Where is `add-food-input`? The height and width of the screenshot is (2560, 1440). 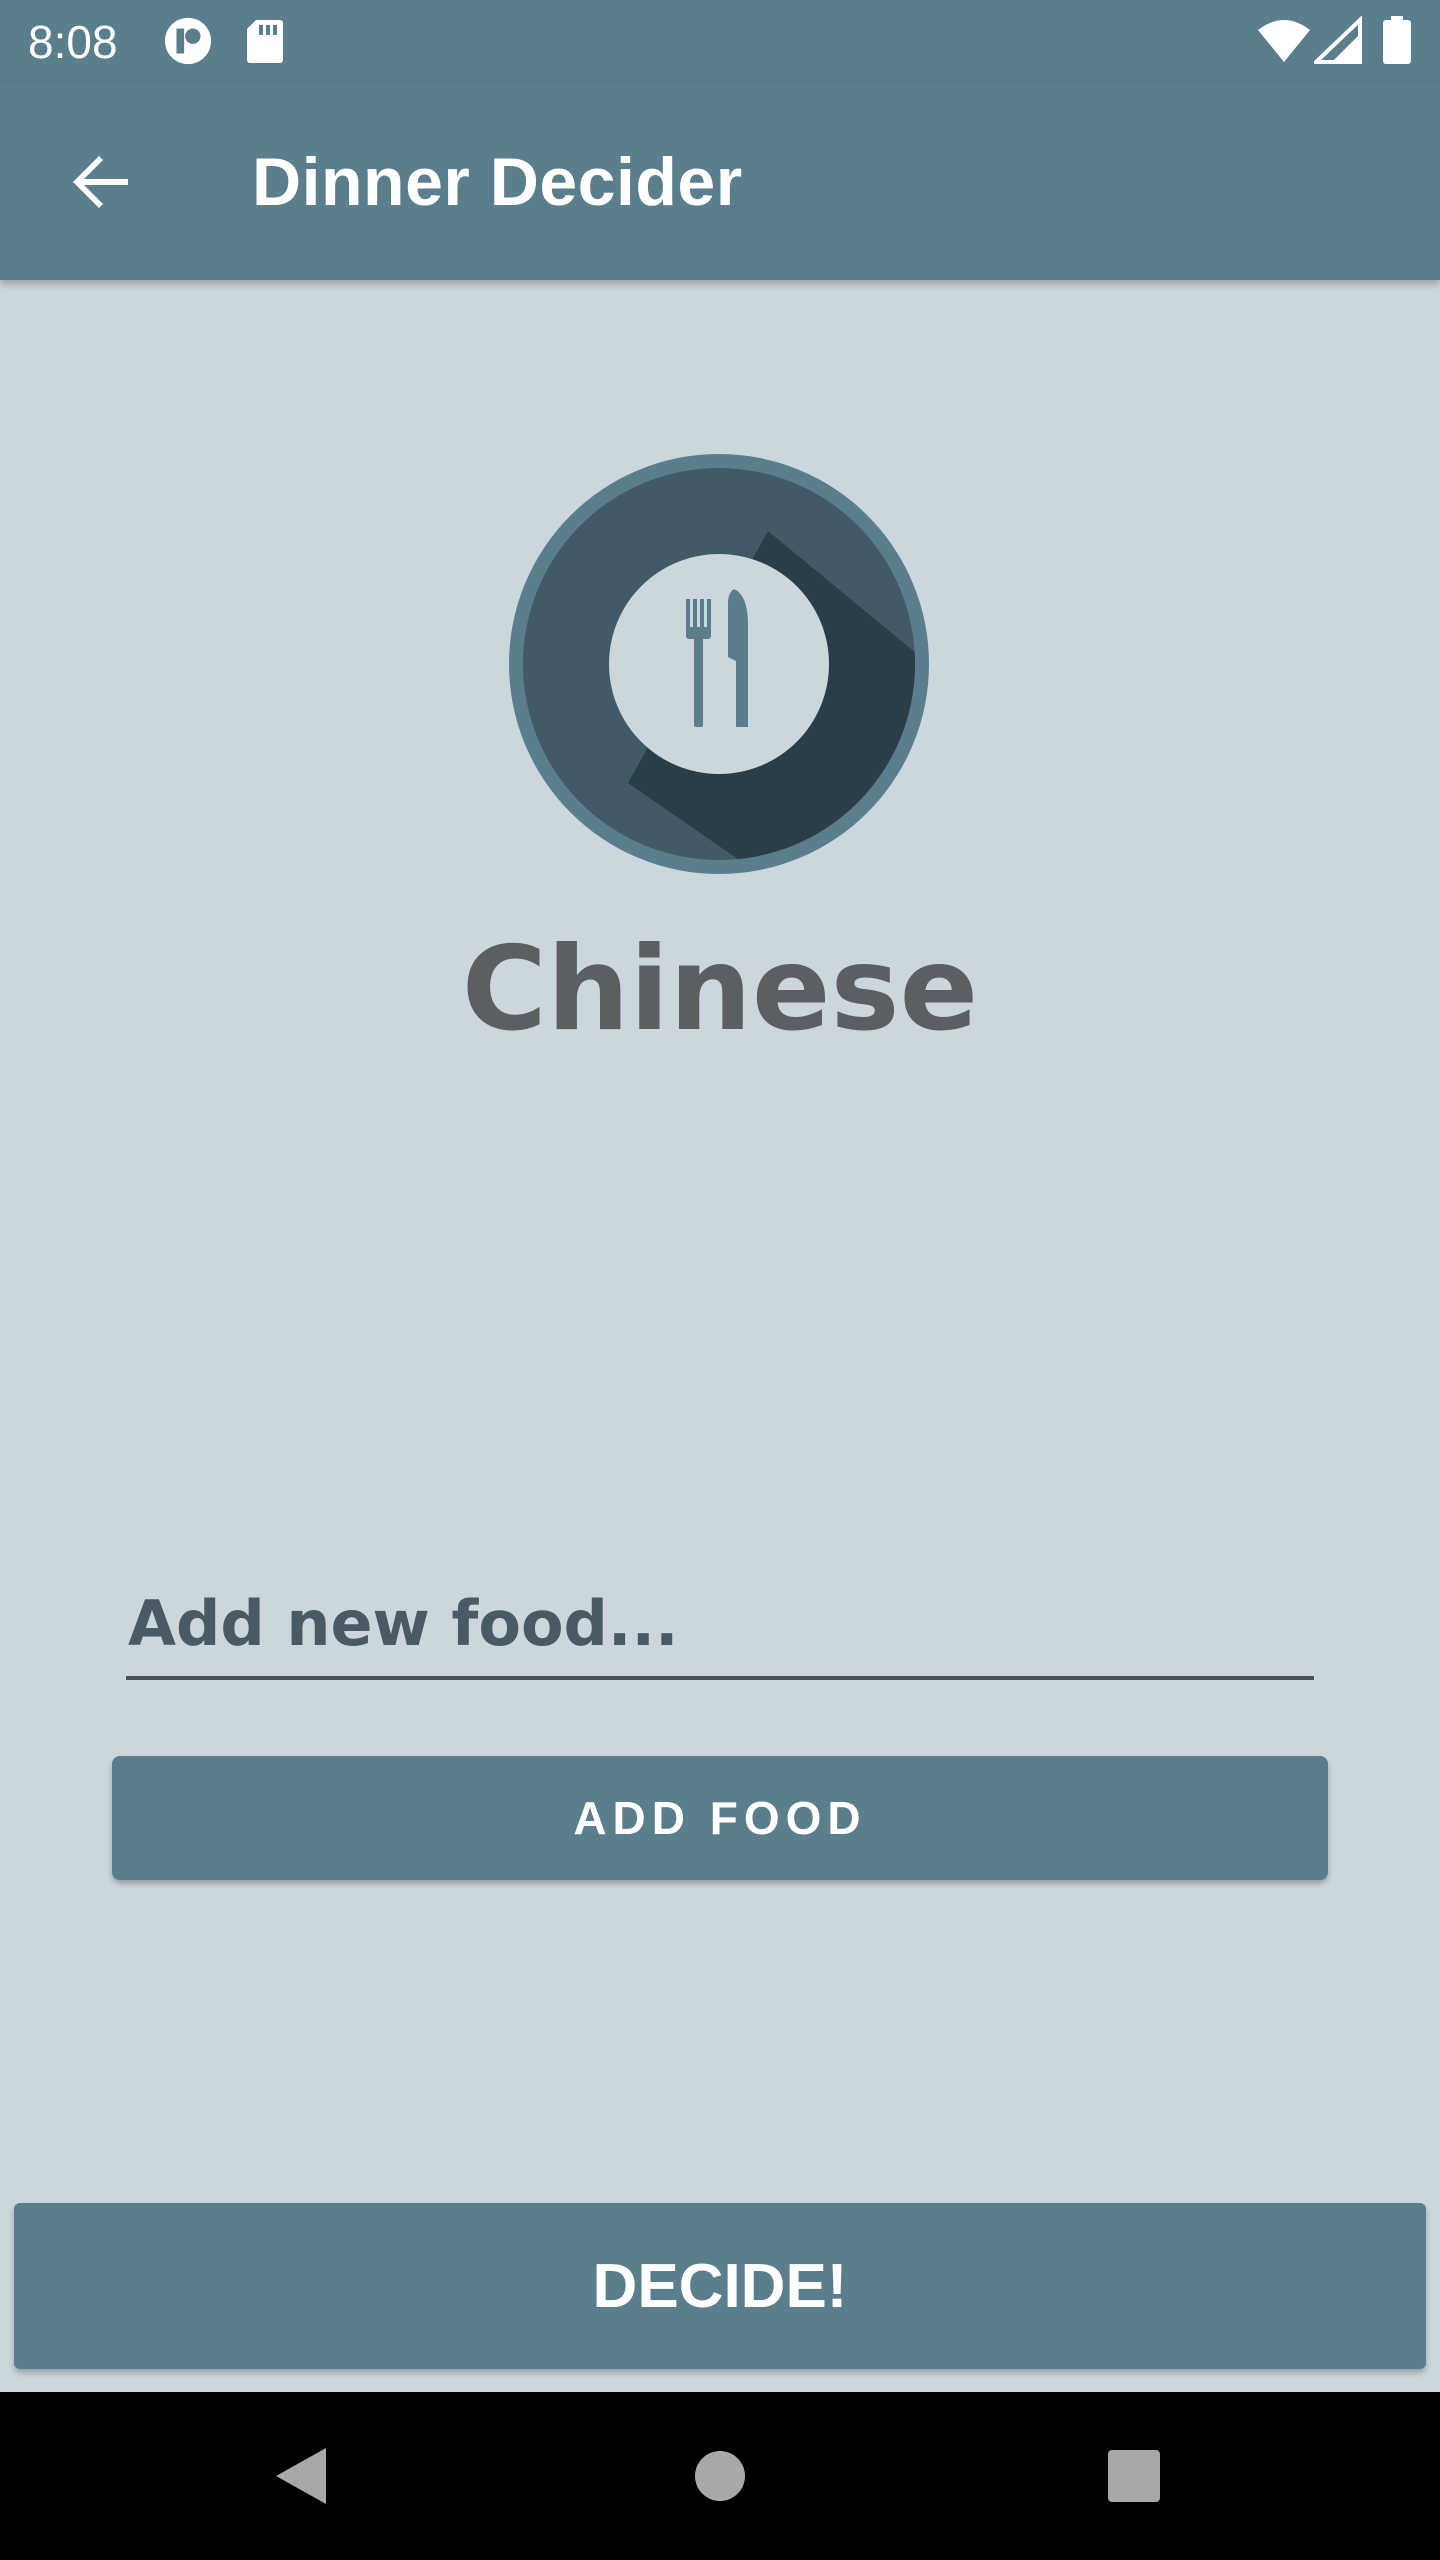
add-food-input is located at coordinates (720, 1625).